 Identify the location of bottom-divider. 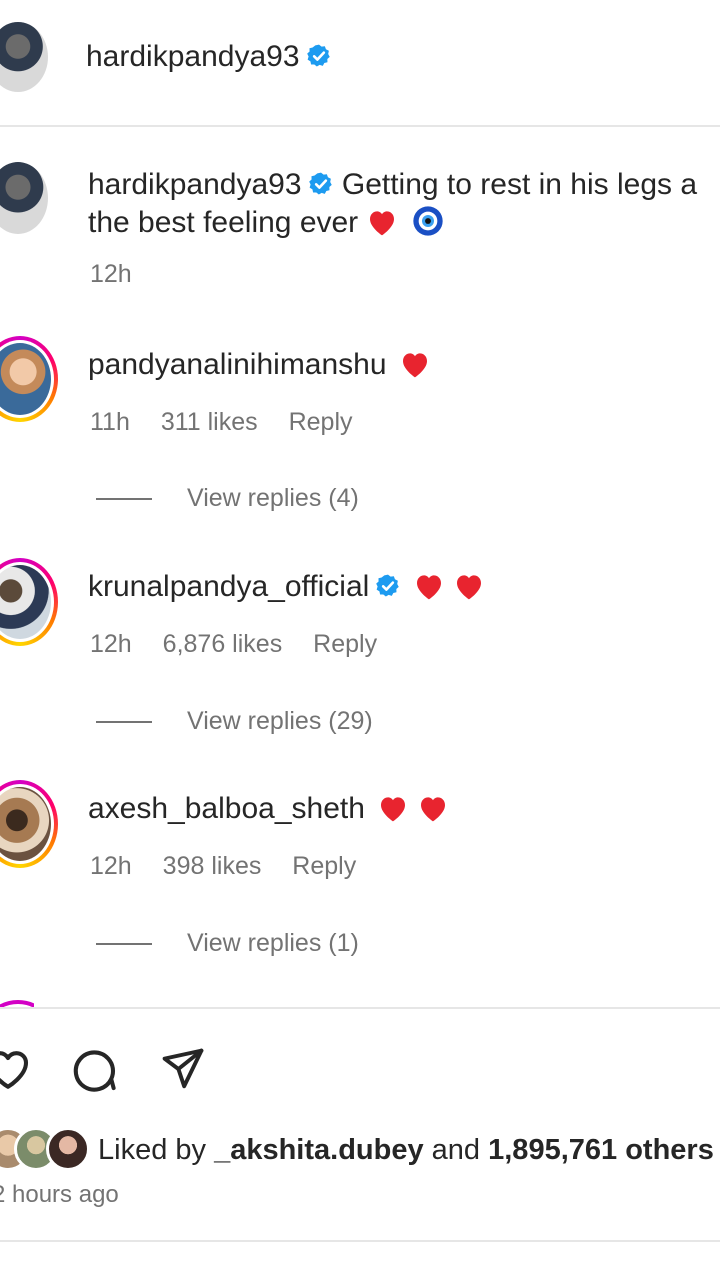
(360, 1241).